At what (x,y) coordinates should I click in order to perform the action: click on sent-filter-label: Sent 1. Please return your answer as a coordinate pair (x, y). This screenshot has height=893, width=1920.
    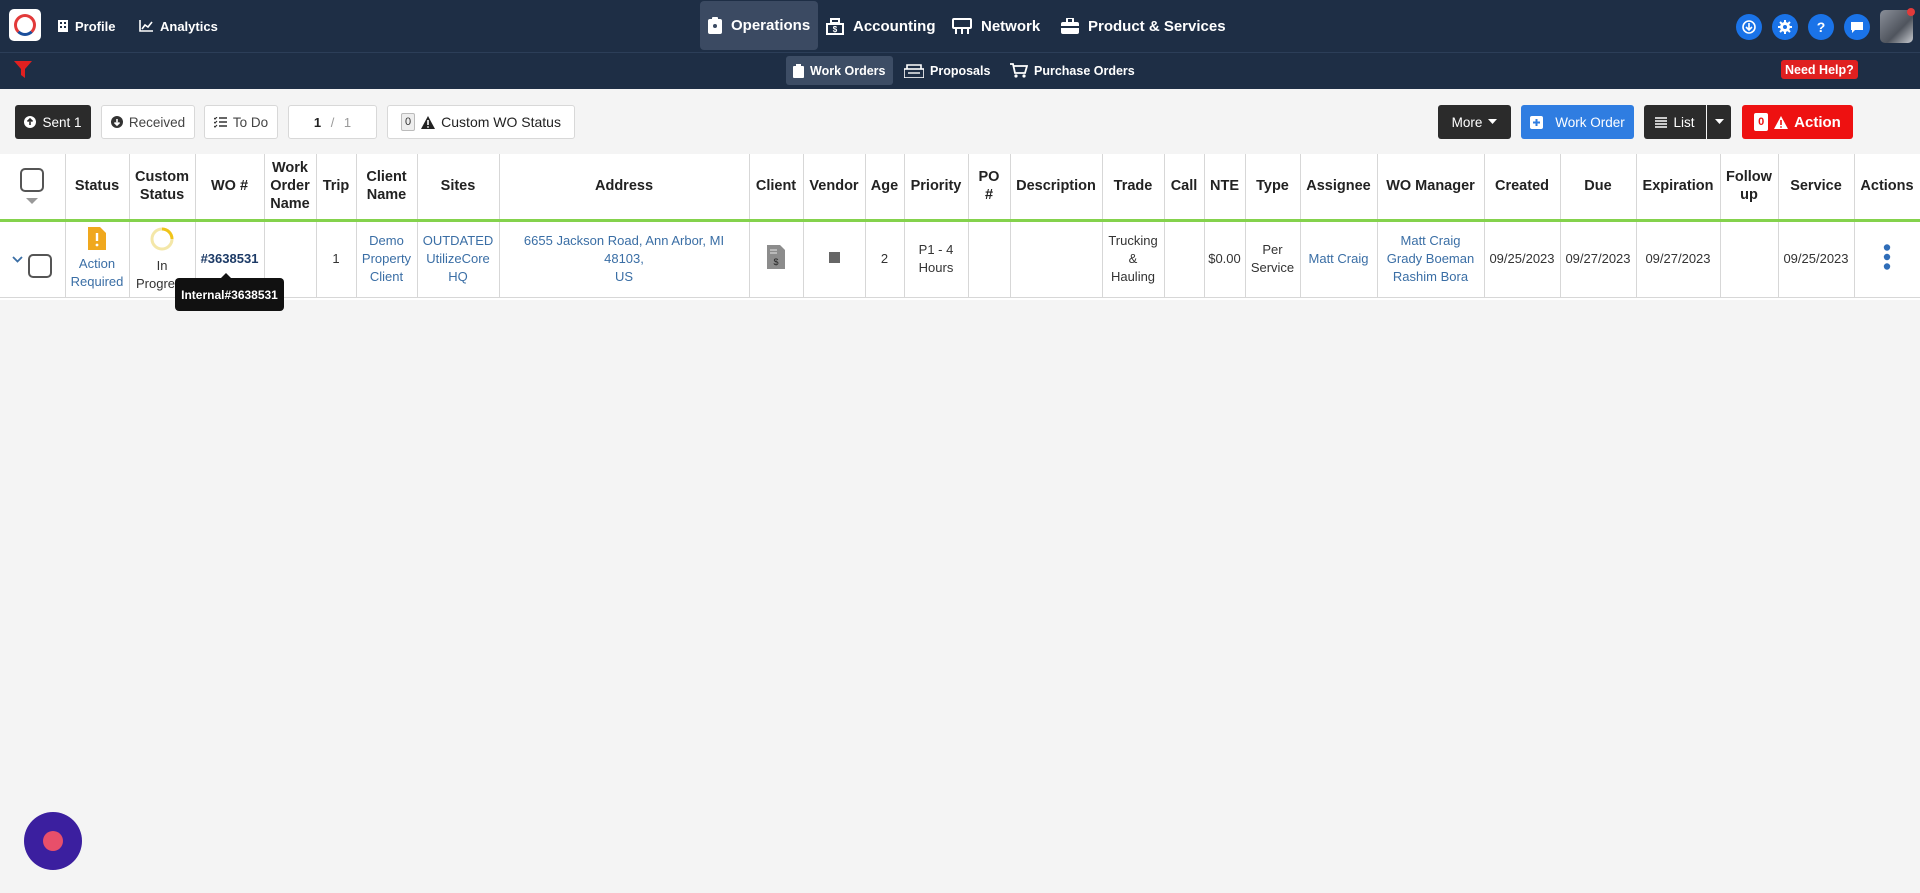
    Looking at the image, I should click on (62, 122).